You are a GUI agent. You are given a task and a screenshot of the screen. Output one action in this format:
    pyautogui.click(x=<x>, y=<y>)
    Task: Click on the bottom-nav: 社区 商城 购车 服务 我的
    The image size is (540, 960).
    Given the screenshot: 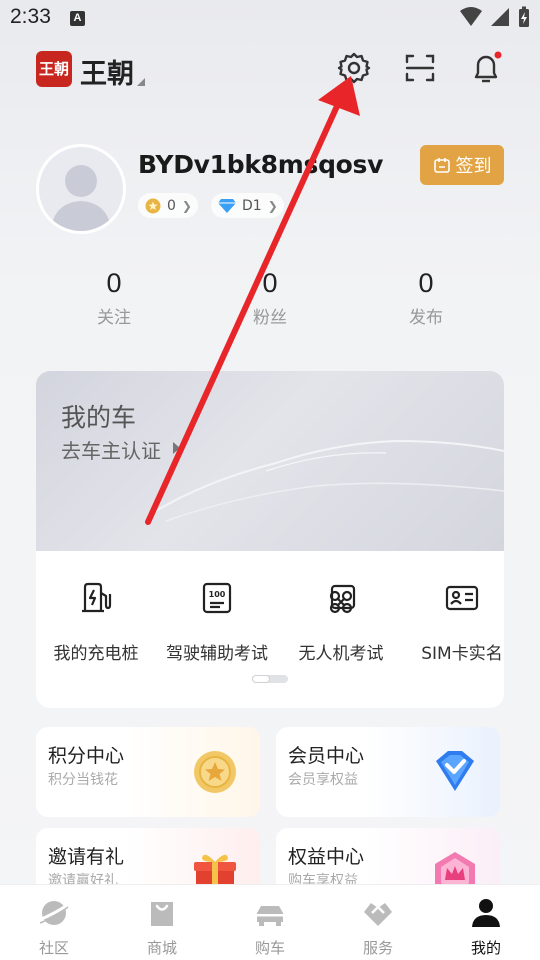 What is the action you would take?
    pyautogui.click(x=270, y=922)
    